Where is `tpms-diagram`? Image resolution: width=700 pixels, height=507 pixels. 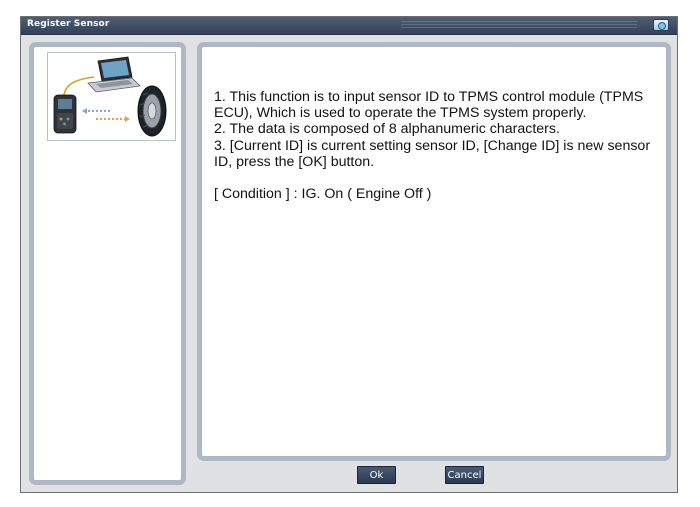
tpms-diagram is located at coordinates (110, 96).